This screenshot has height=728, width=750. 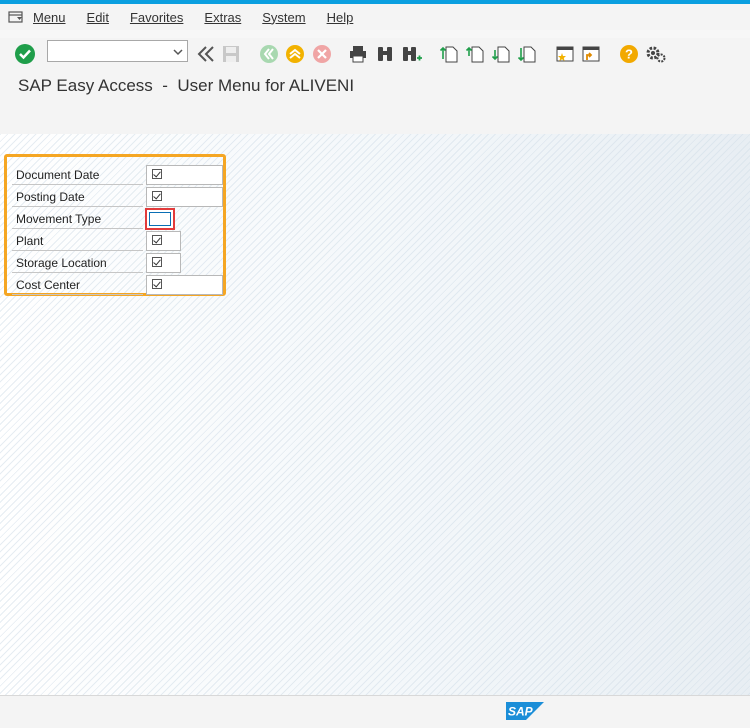 What do you see at coordinates (77, 241) in the screenshot?
I see `field-label: Plant` at bounding box center [77, 241].